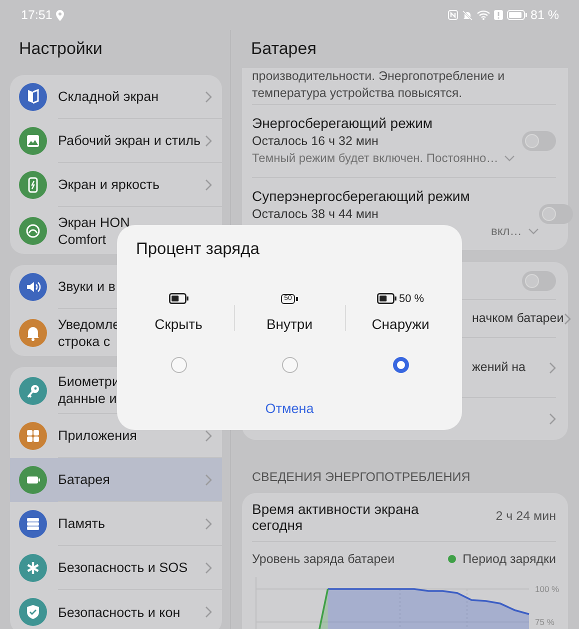 Image resolution: width=579 pixels, height=629 pixels. What do you see at coordinates (547, 589) in the screenshot?
I see `tick-label: 100 %` at bounding box center [547, 589].